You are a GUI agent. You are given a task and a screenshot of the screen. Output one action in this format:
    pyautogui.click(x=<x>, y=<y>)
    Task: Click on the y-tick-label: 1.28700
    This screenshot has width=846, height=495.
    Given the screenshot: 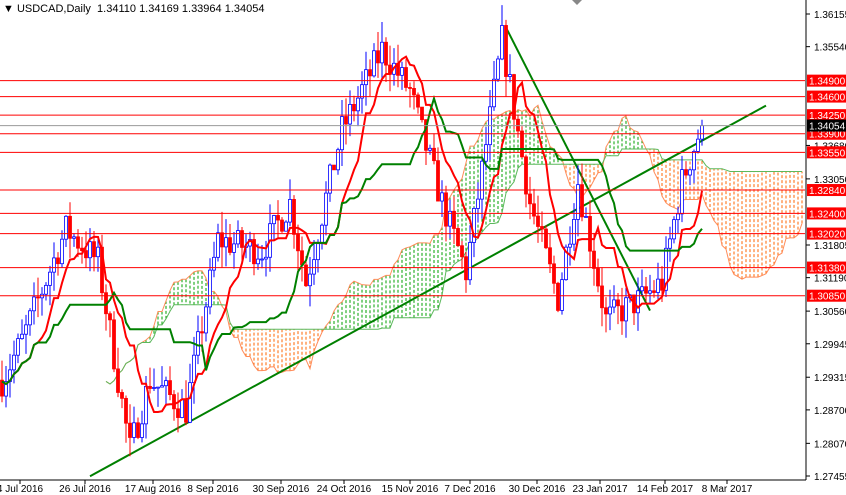 What is the action you would take?
    pyautogui.click(x=830, y=411)
    